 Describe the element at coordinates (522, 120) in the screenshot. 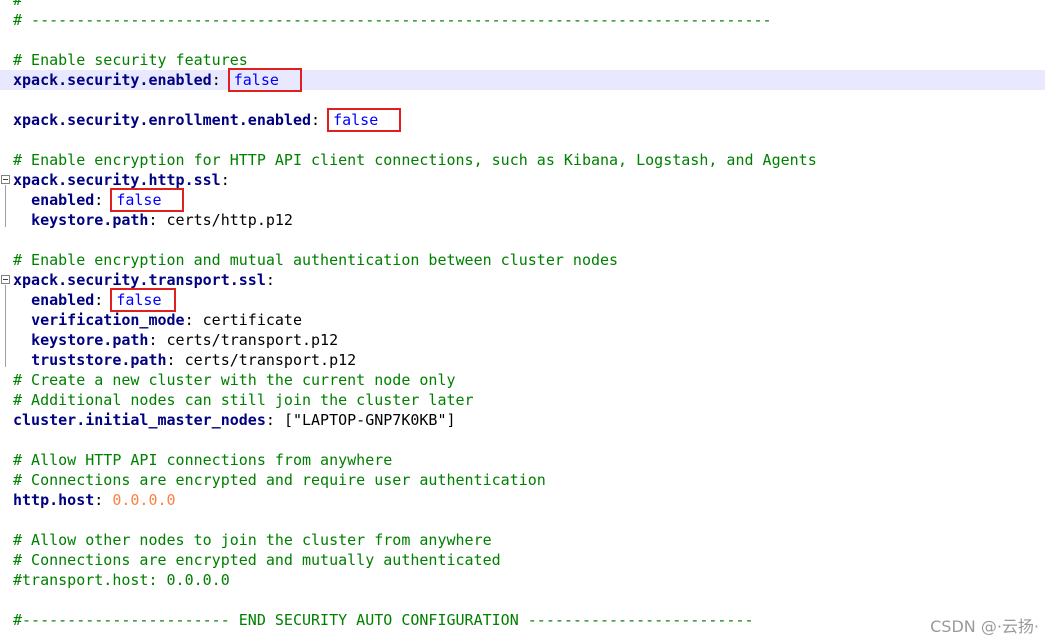

I see `code-line: xpack.security.enrollment.enabled: false` at that location.